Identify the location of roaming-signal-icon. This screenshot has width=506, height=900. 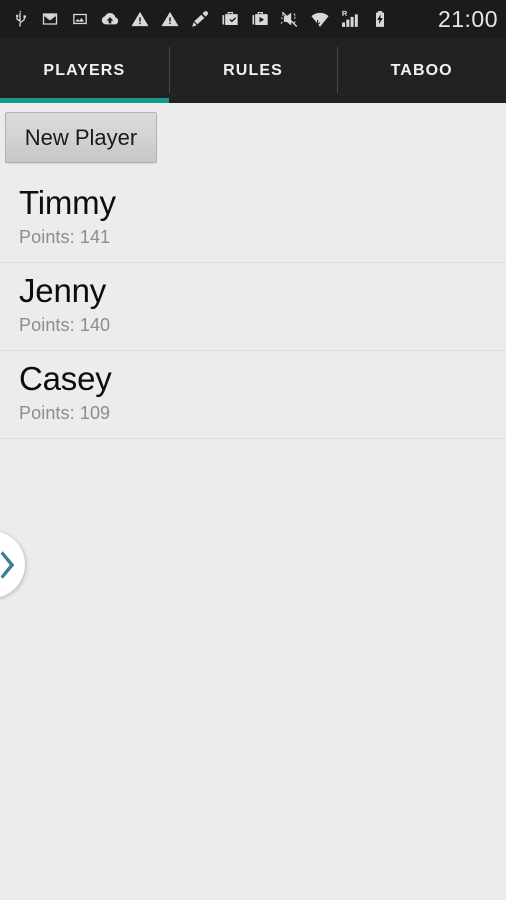
(350, 19).